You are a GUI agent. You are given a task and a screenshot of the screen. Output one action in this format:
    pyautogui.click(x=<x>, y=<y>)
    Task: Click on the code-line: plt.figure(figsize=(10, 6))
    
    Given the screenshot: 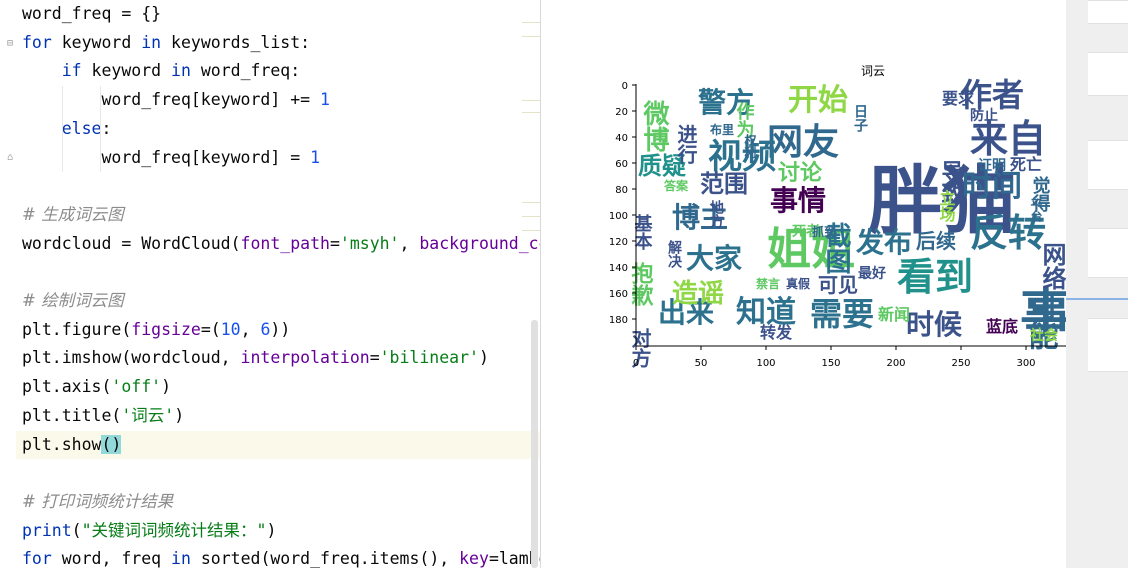 What is the action you would take?
    pyautogui.click(x=156, y=330)
    